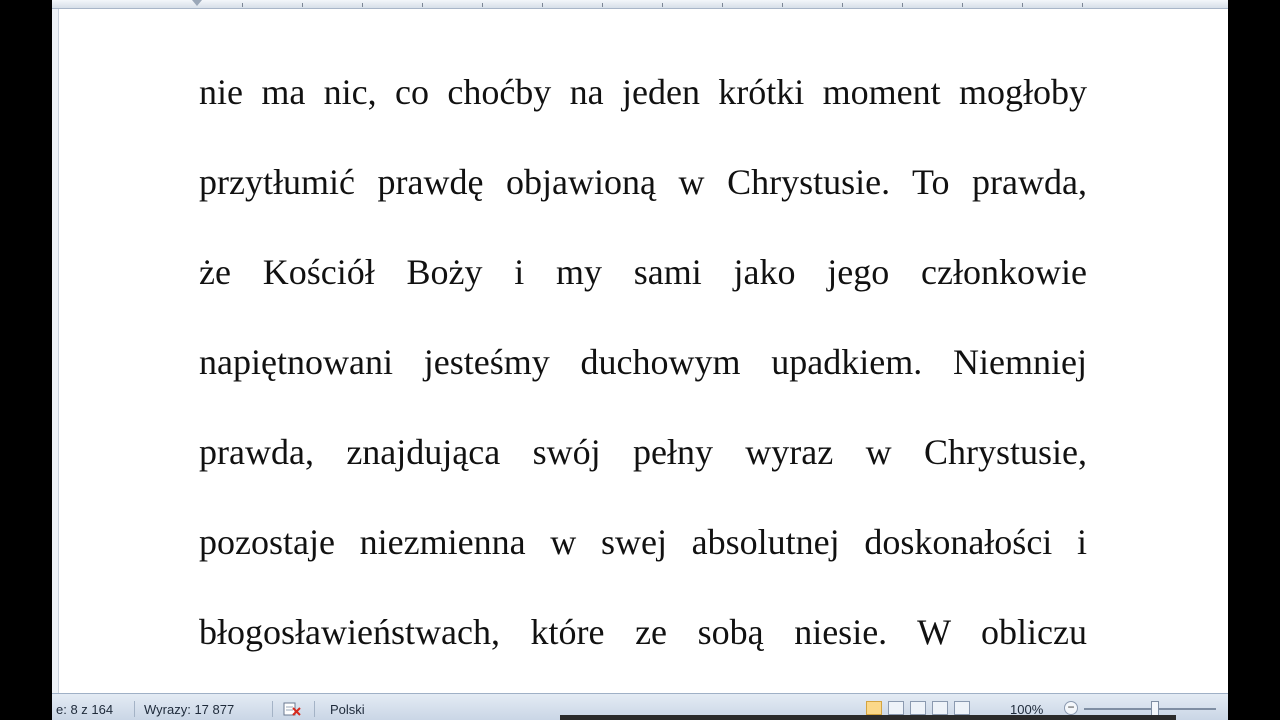  Describe the element at coordinates (1150, 709) in the screenshot. I see `zoom-slider-track` at that location.